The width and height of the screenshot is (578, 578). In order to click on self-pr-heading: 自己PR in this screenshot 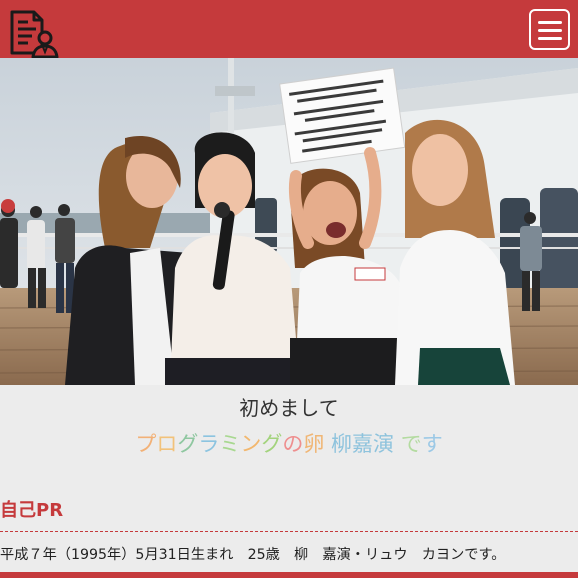, I will do `click(32, 510)`.